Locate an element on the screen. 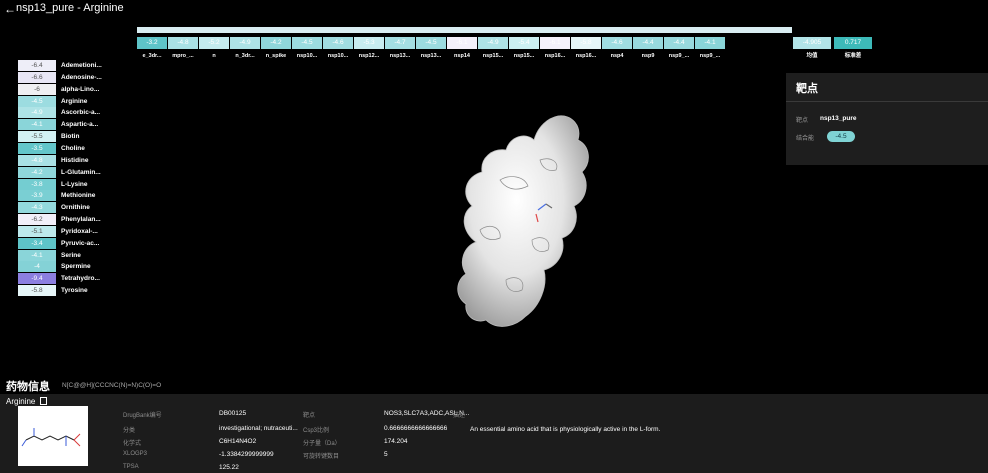  drug-name-item: Ornithine is located at coordinates (75, 207).